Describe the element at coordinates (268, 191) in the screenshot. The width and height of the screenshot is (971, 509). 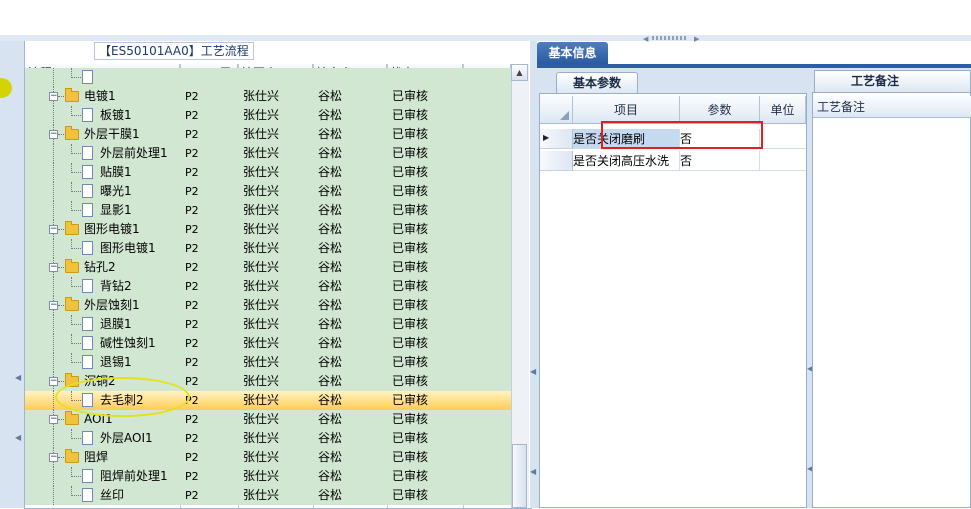
I see `table-row: 曝光1 P2 张仕兴 谷松 已审核` at that location.